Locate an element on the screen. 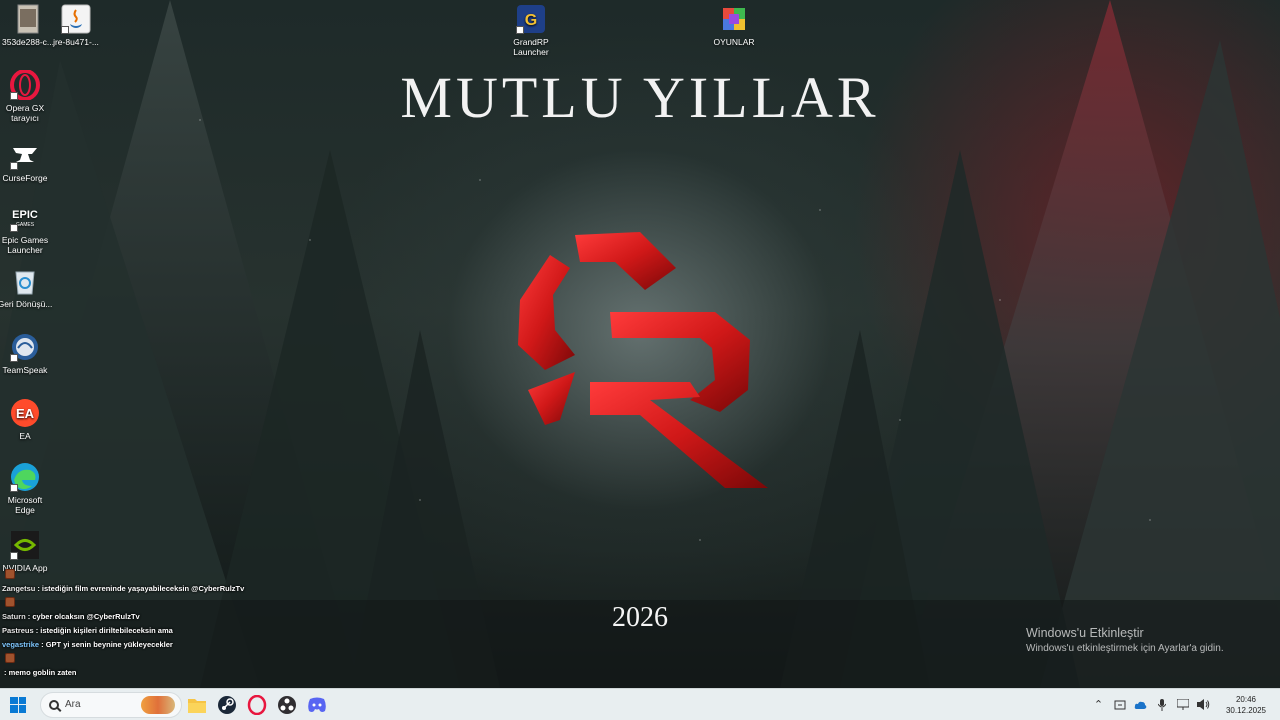  svg-text: EA is located at coordinates (25, 413).